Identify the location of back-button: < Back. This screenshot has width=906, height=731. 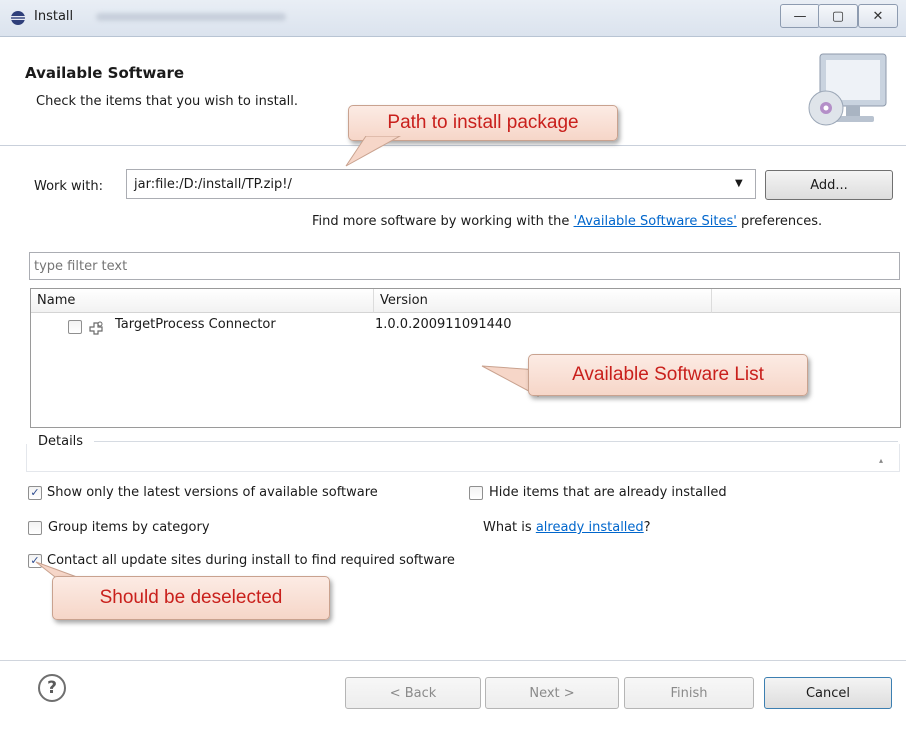
(413, 693).